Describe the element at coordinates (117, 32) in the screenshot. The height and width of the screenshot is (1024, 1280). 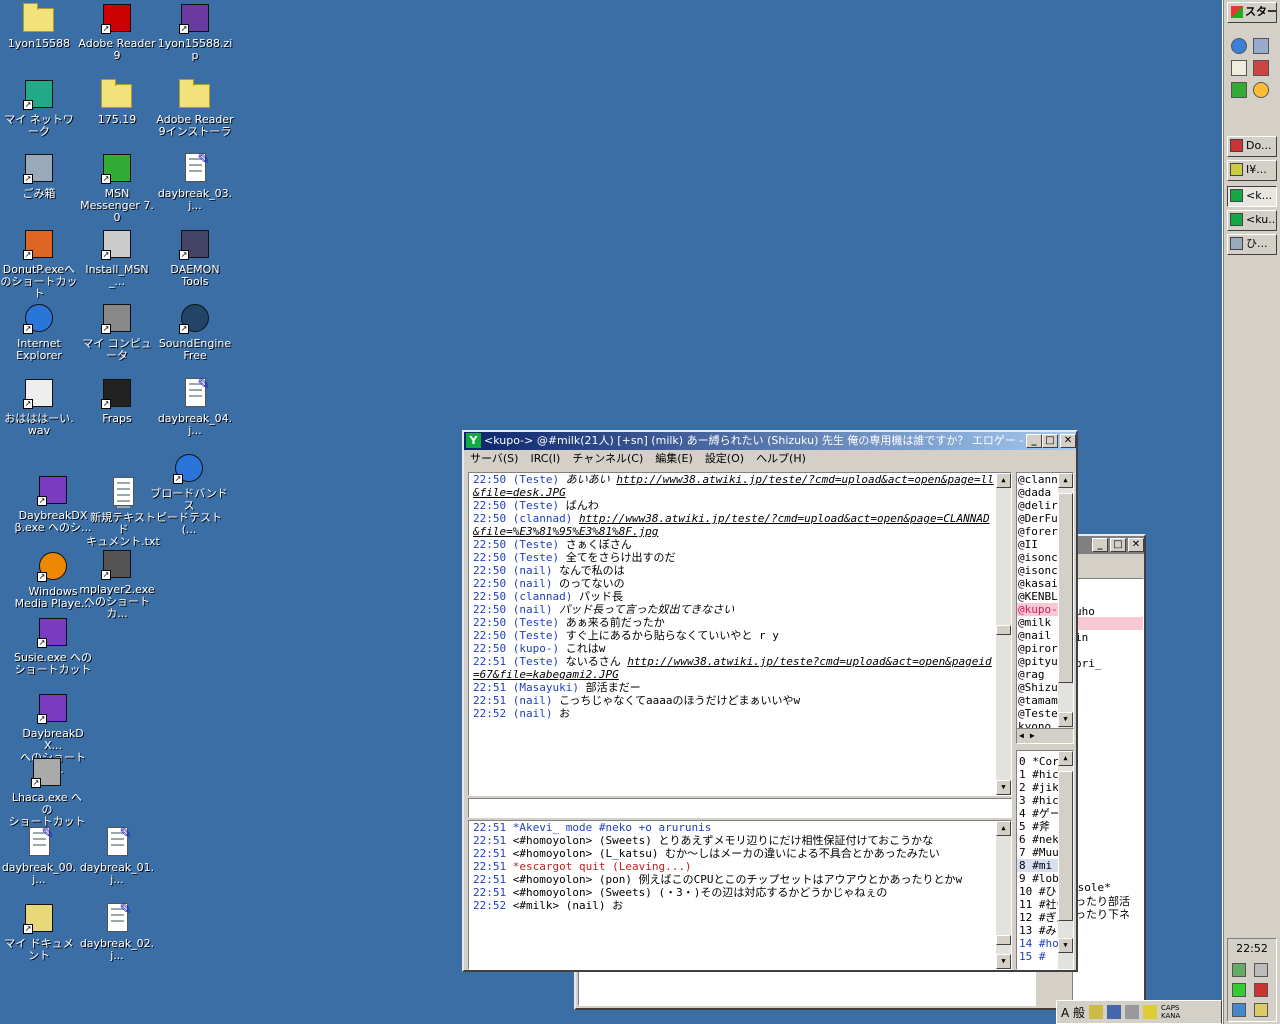
I see `desktop-icon-i1: ↗ Adobe Reader 9` at that location.